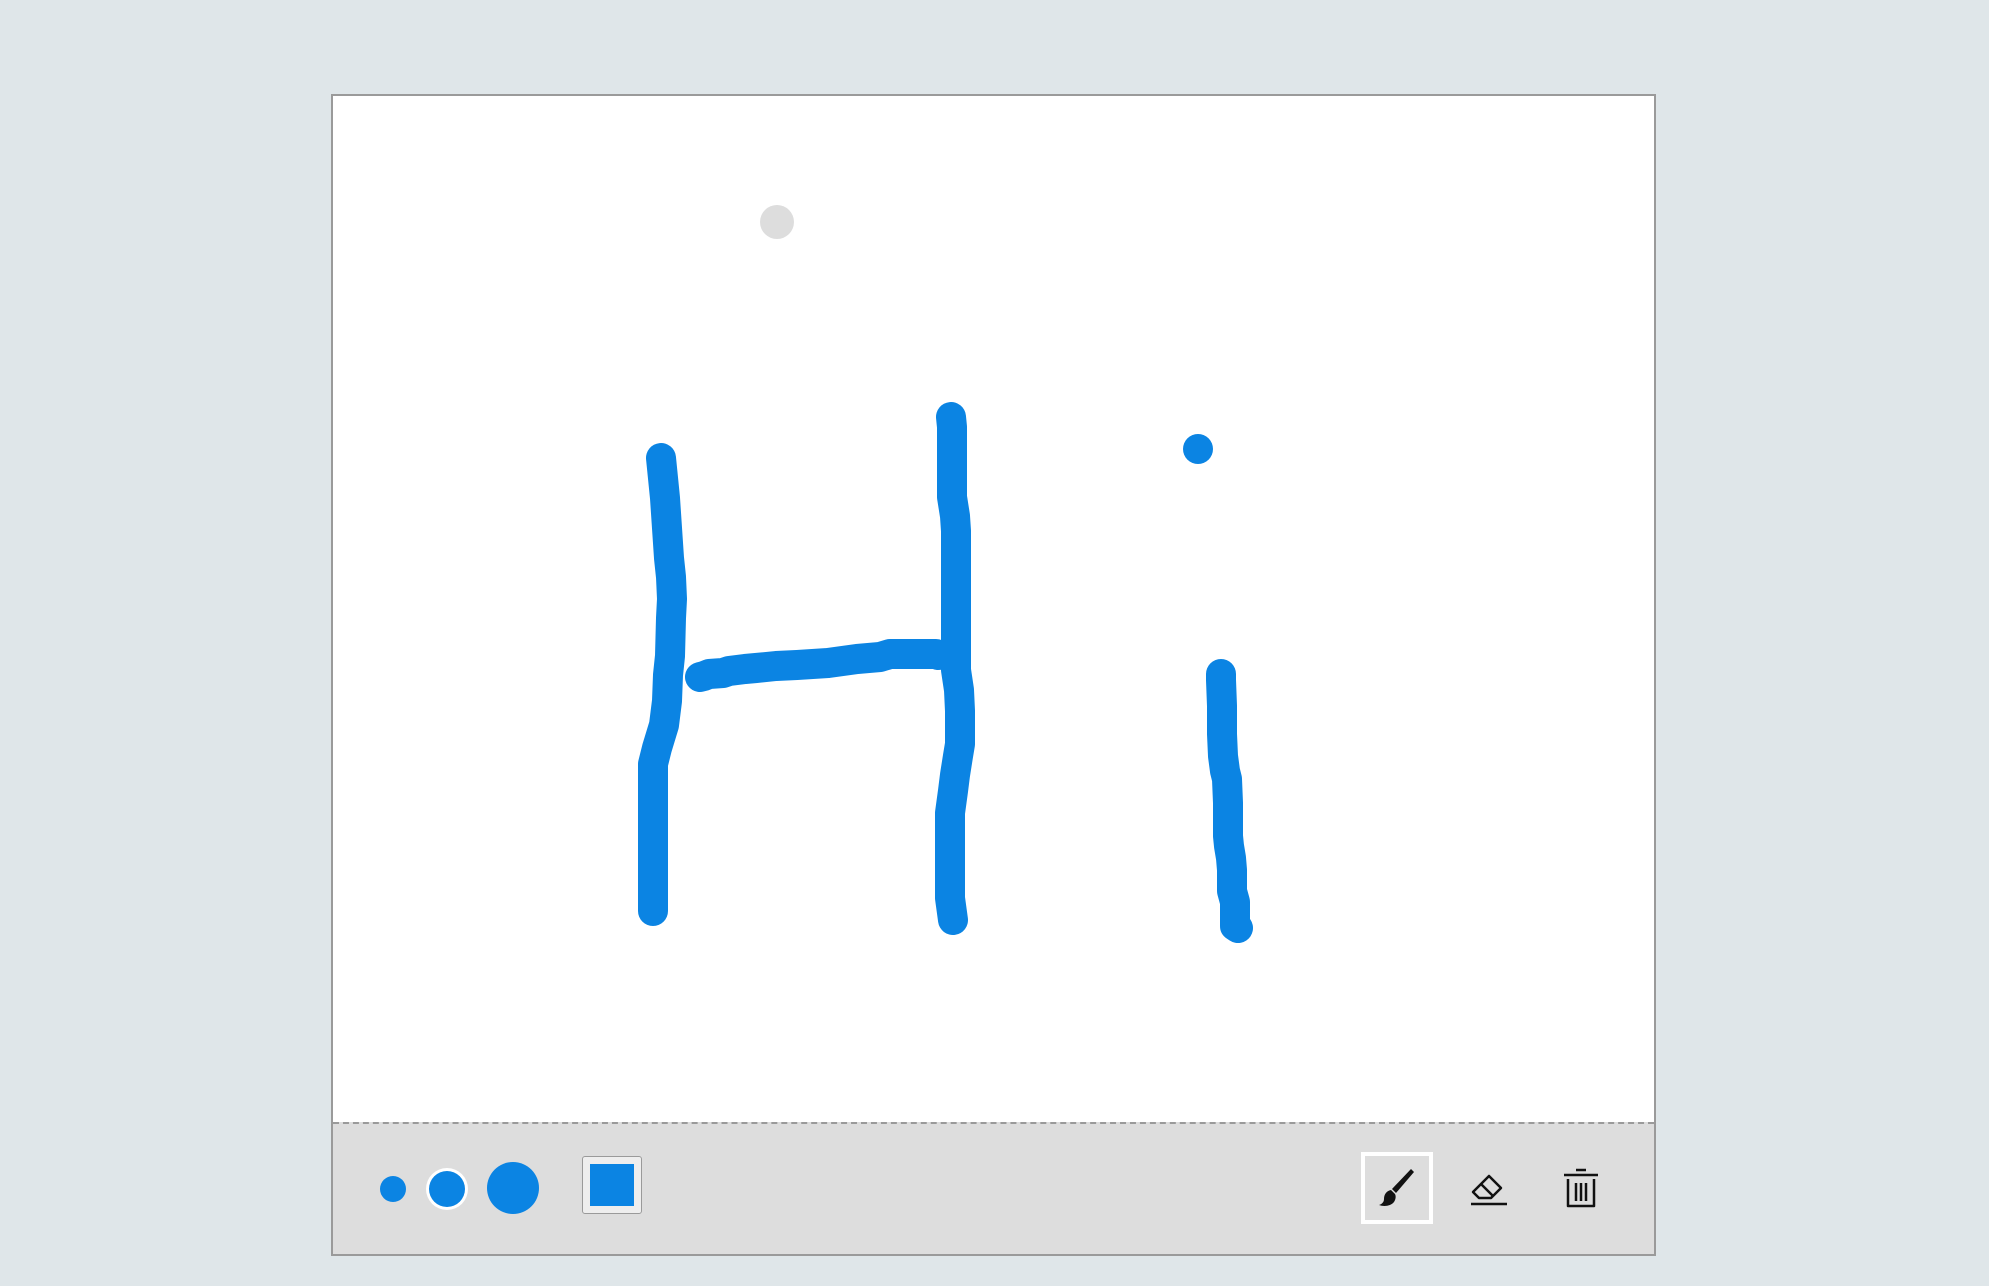 The image size is (1989, 1286). I want to click on eraser-icon, so click(1489, 1190).